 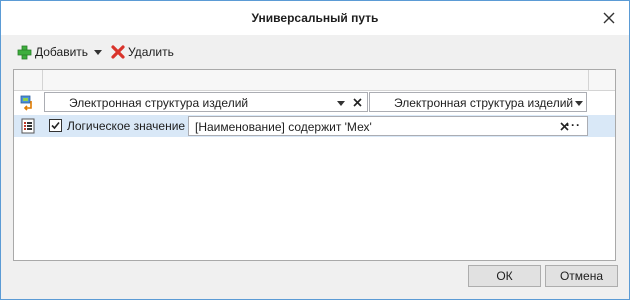 I want to click on dialog-title: Универсальный путь, so click(x=315, y=18).